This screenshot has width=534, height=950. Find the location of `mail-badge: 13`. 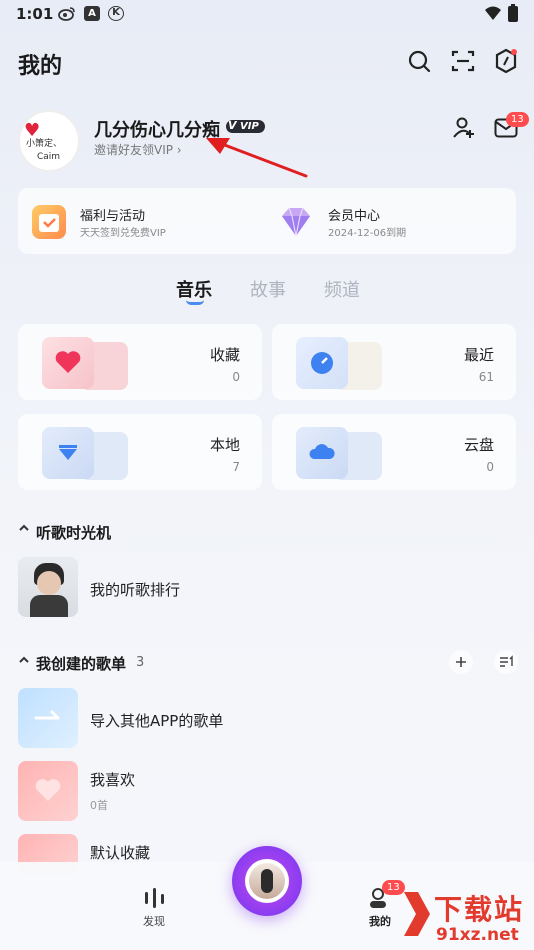

mail-badge: 13 is located at coordinates (517, 119).